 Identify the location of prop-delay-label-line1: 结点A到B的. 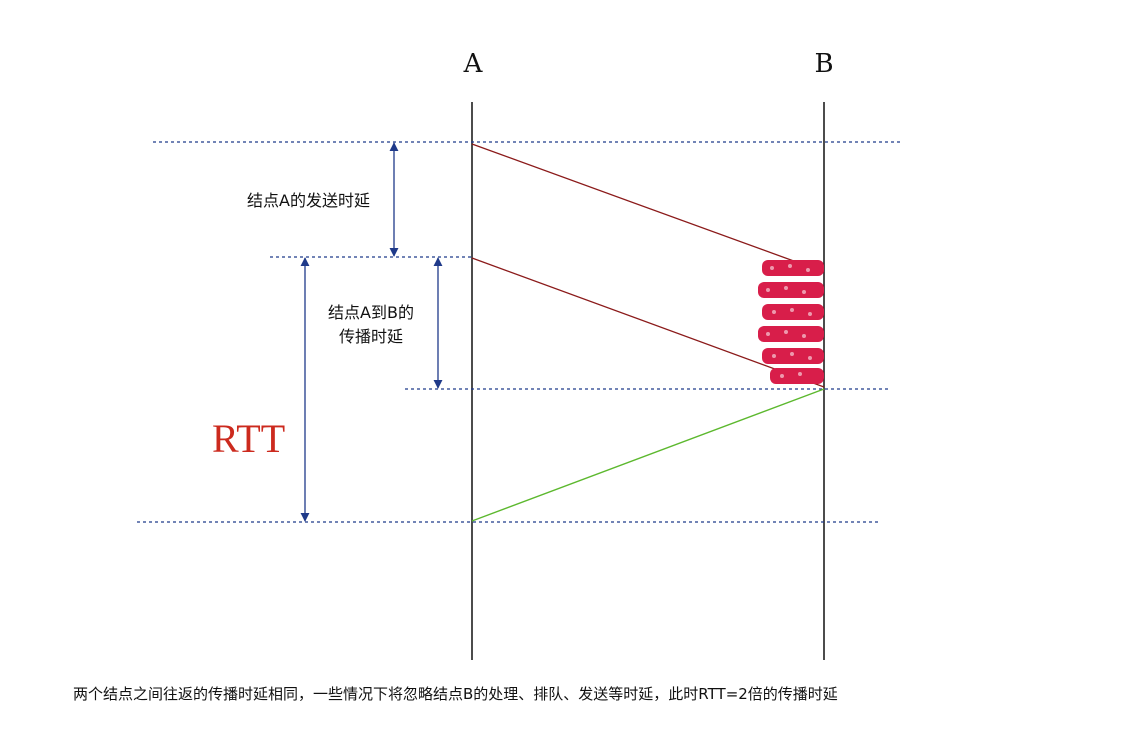
(371, 312).